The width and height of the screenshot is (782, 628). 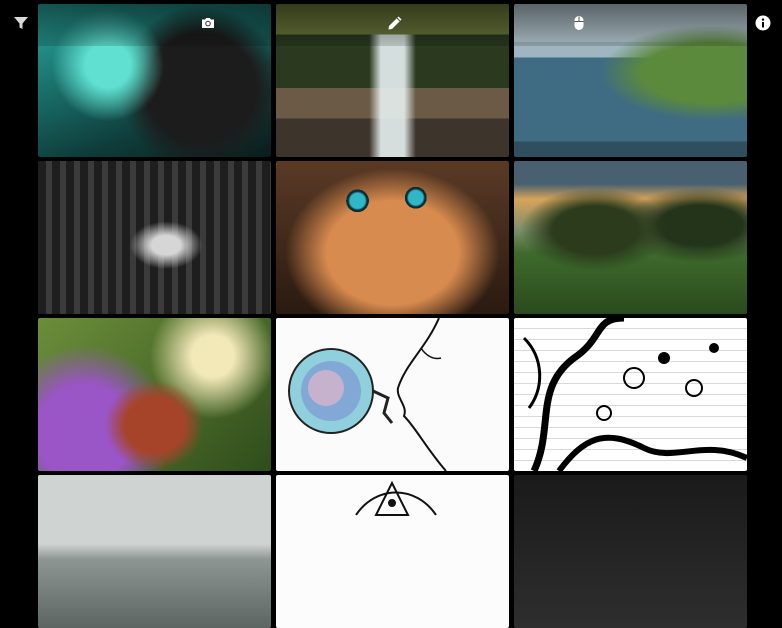 I want to click on gallery-tile-dark-photo, so click(x=630, y=551).